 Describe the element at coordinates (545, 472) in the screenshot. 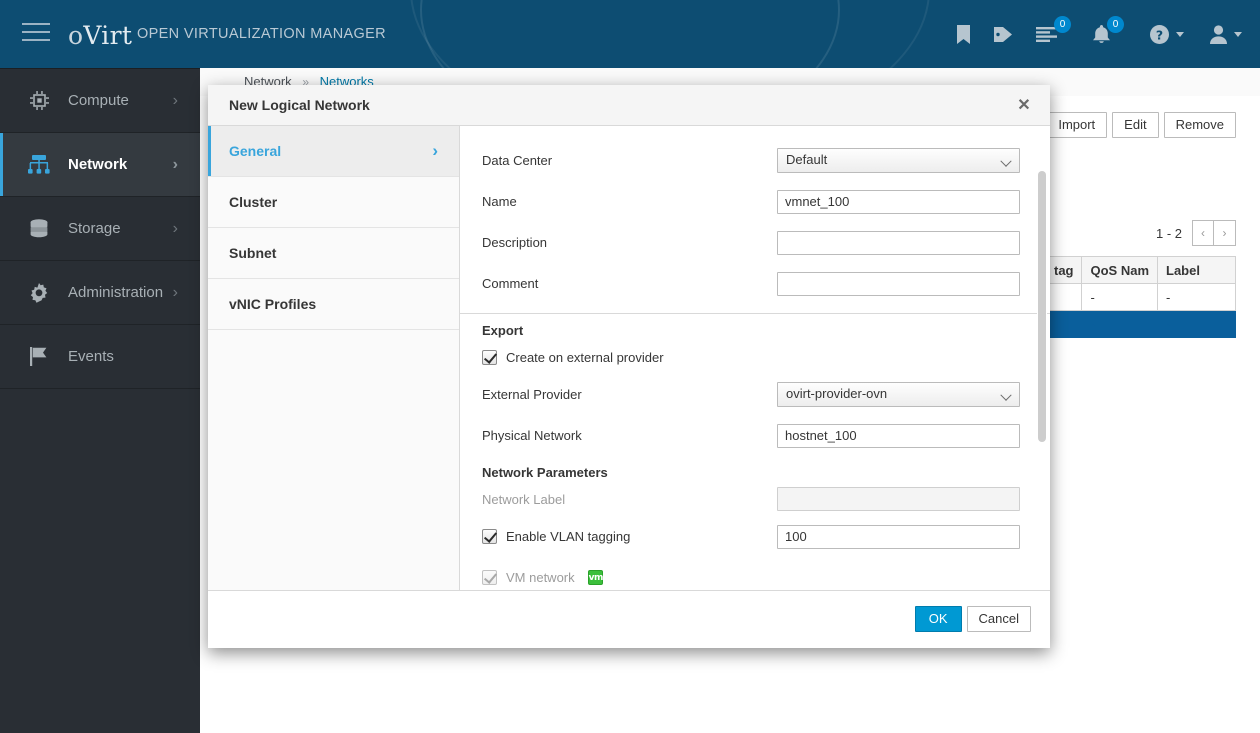

I see `network-parameters-section-title: Network Parameters` at that location.